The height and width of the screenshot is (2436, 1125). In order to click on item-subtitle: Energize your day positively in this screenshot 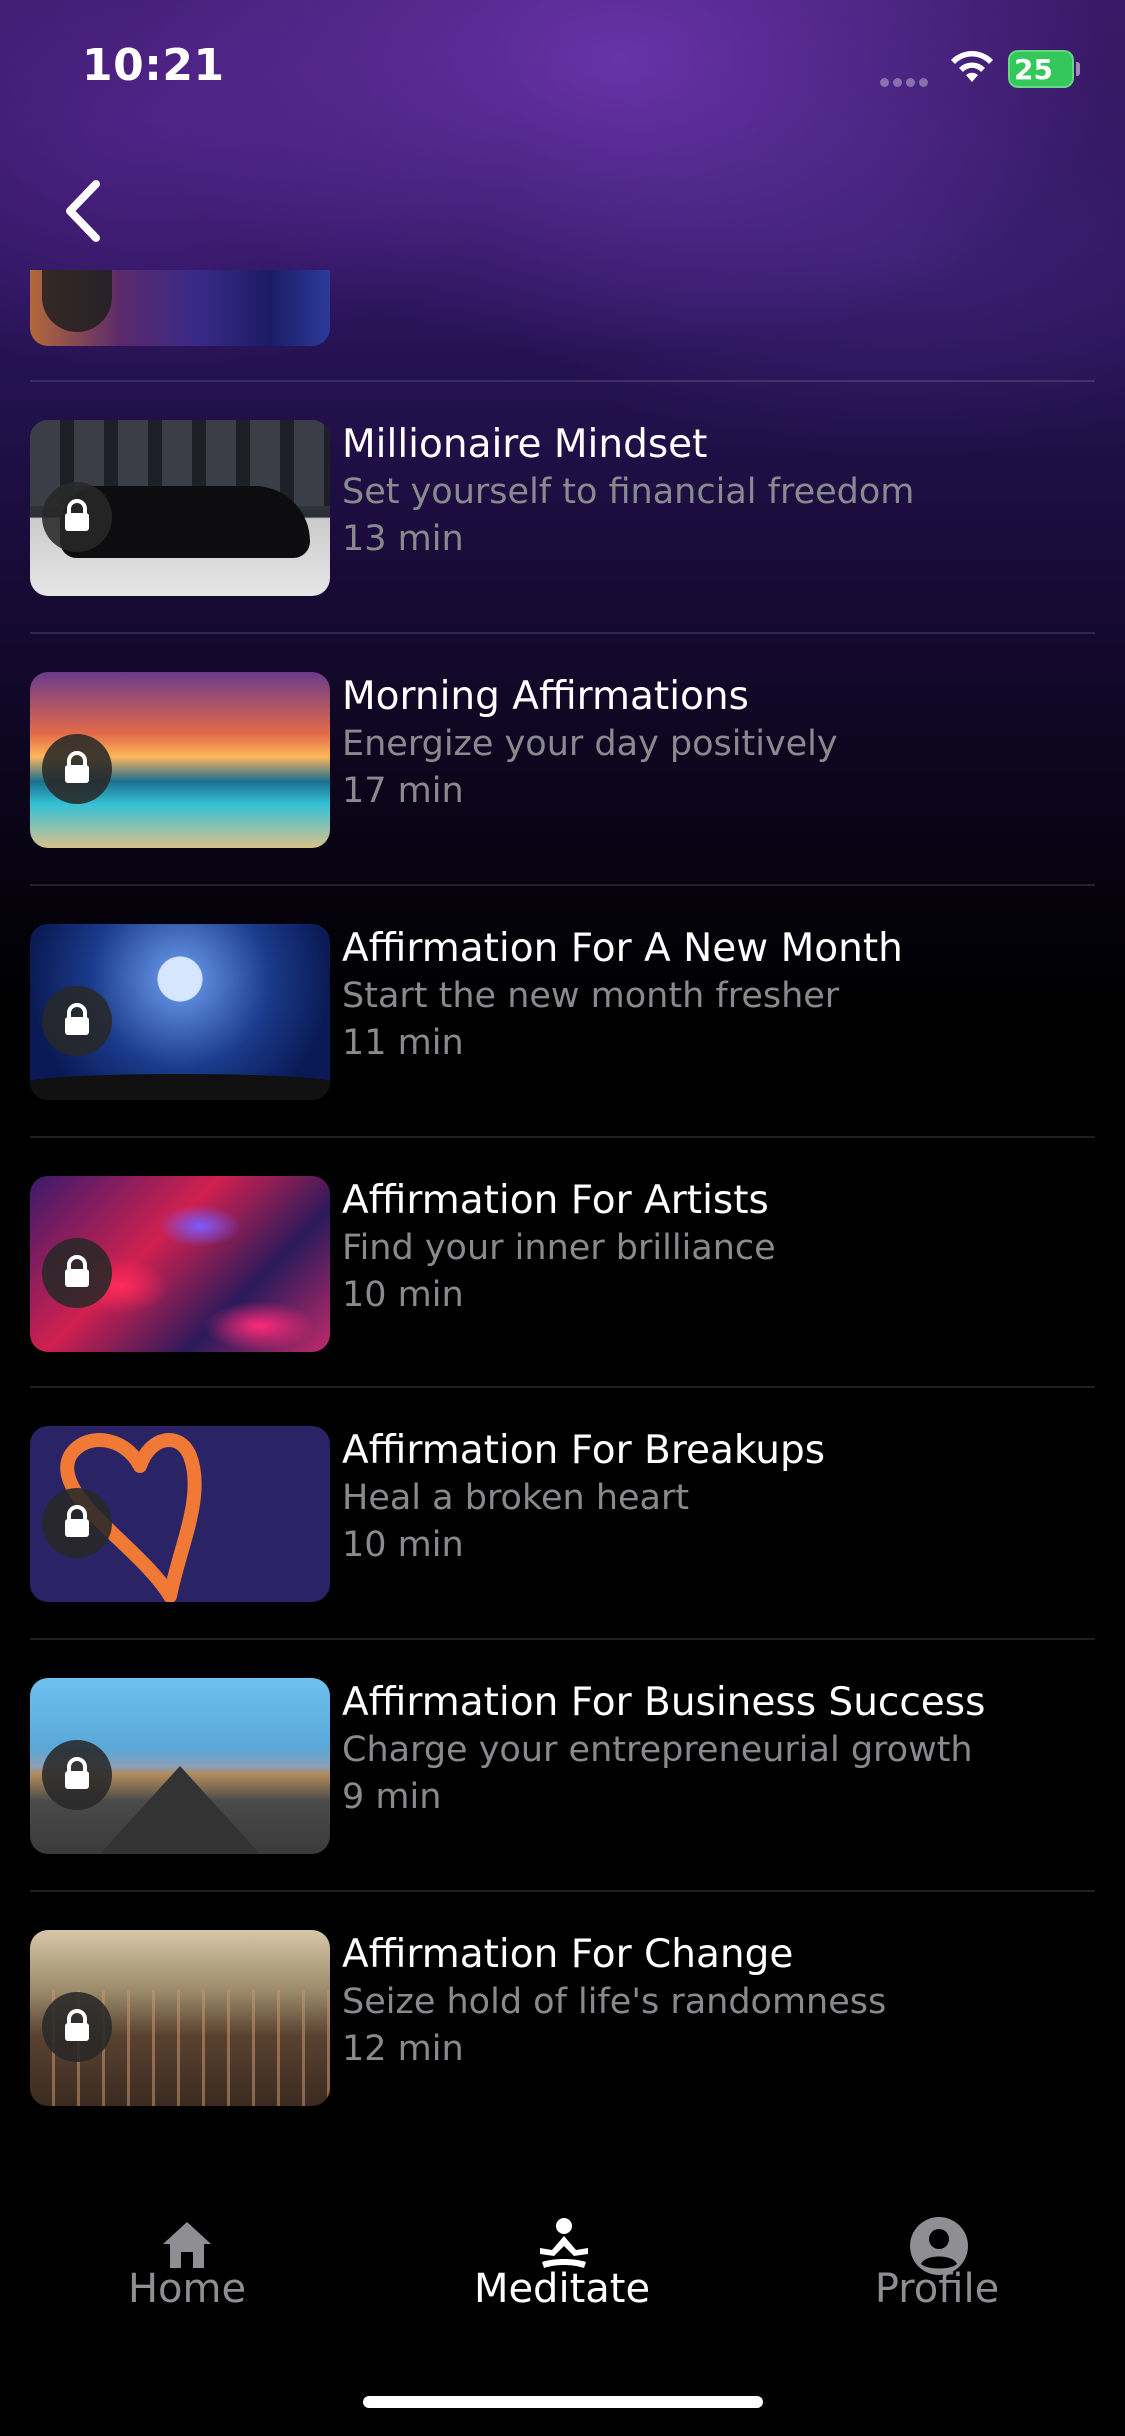, I will do `click(590, 744)`.